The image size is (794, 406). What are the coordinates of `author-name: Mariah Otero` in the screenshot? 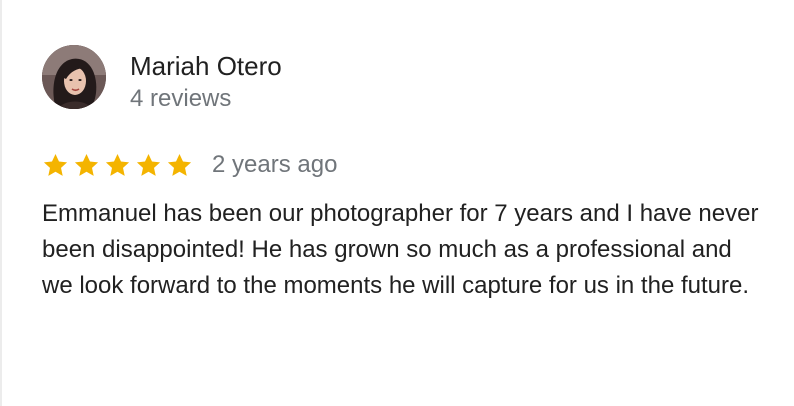 It's located at (206, 66).